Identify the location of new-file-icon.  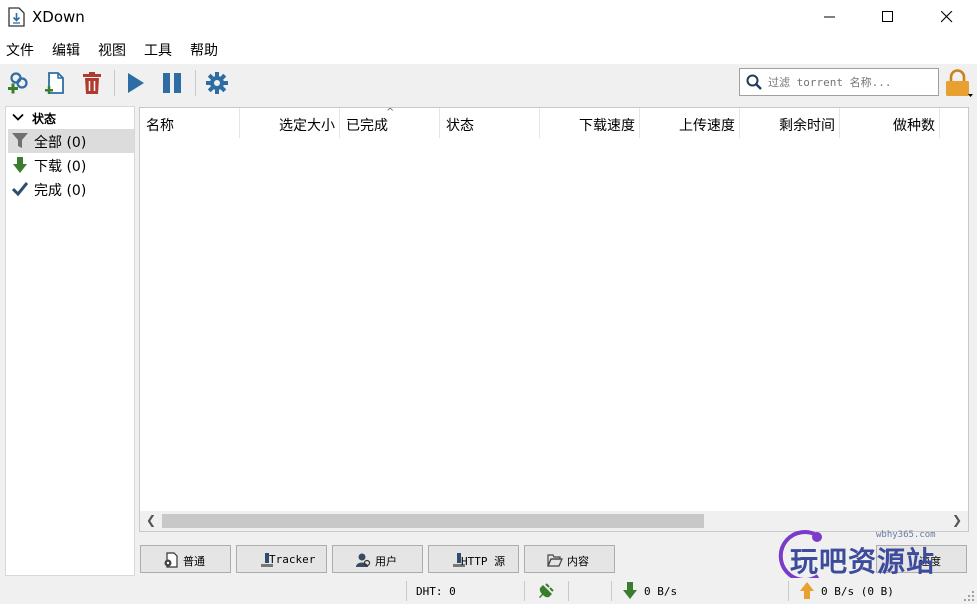
(54, 83).